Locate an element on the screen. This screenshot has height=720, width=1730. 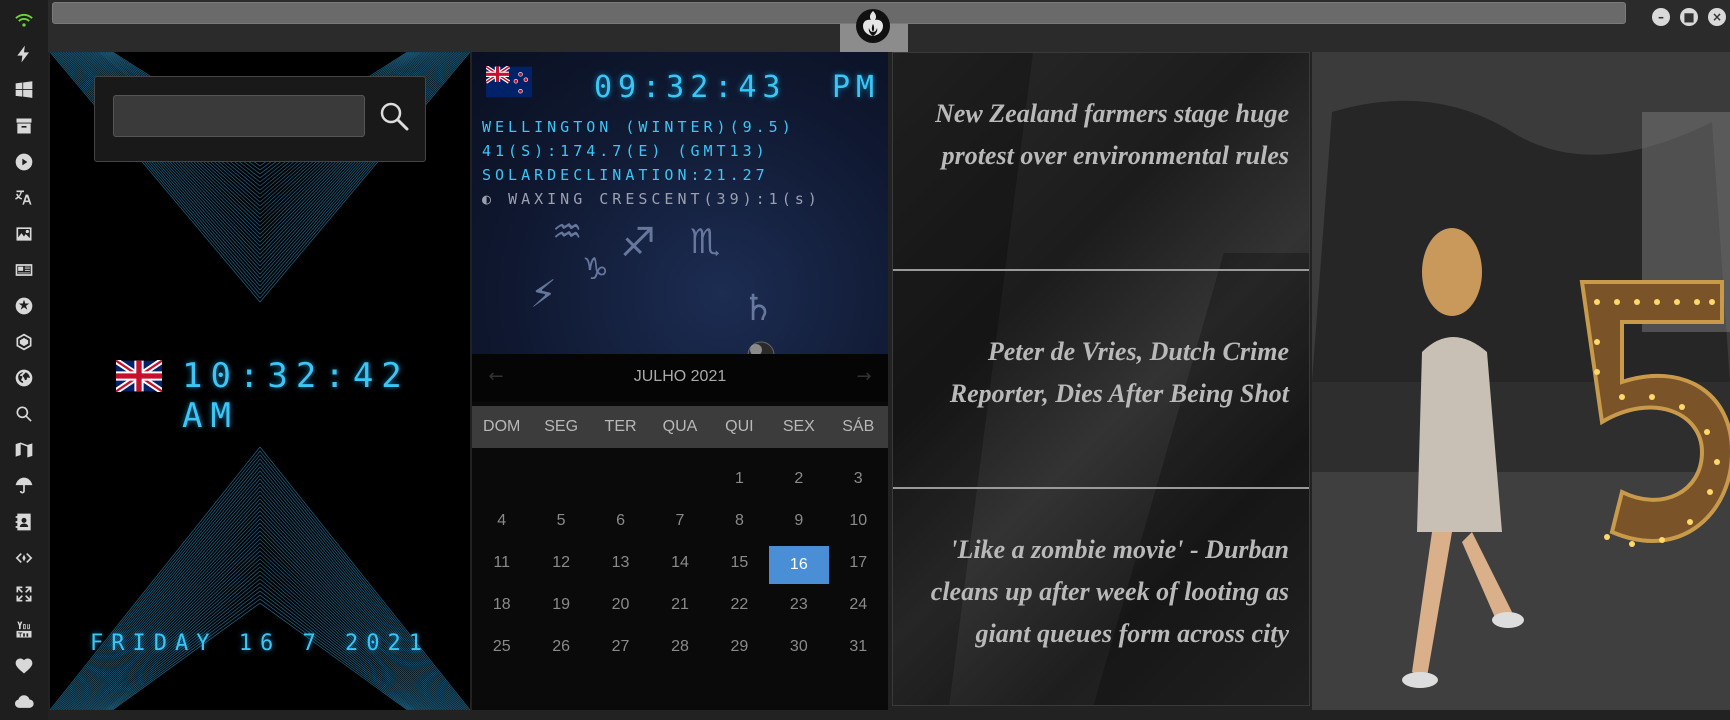
calendar-day: 15 is located at coordinates (739, 565).